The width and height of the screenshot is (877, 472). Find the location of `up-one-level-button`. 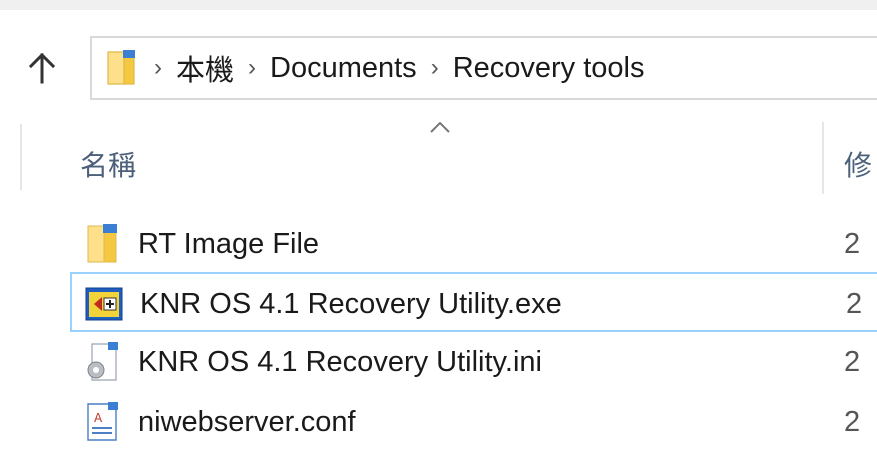

up-one-level-button is located at coordinates (42, 68).